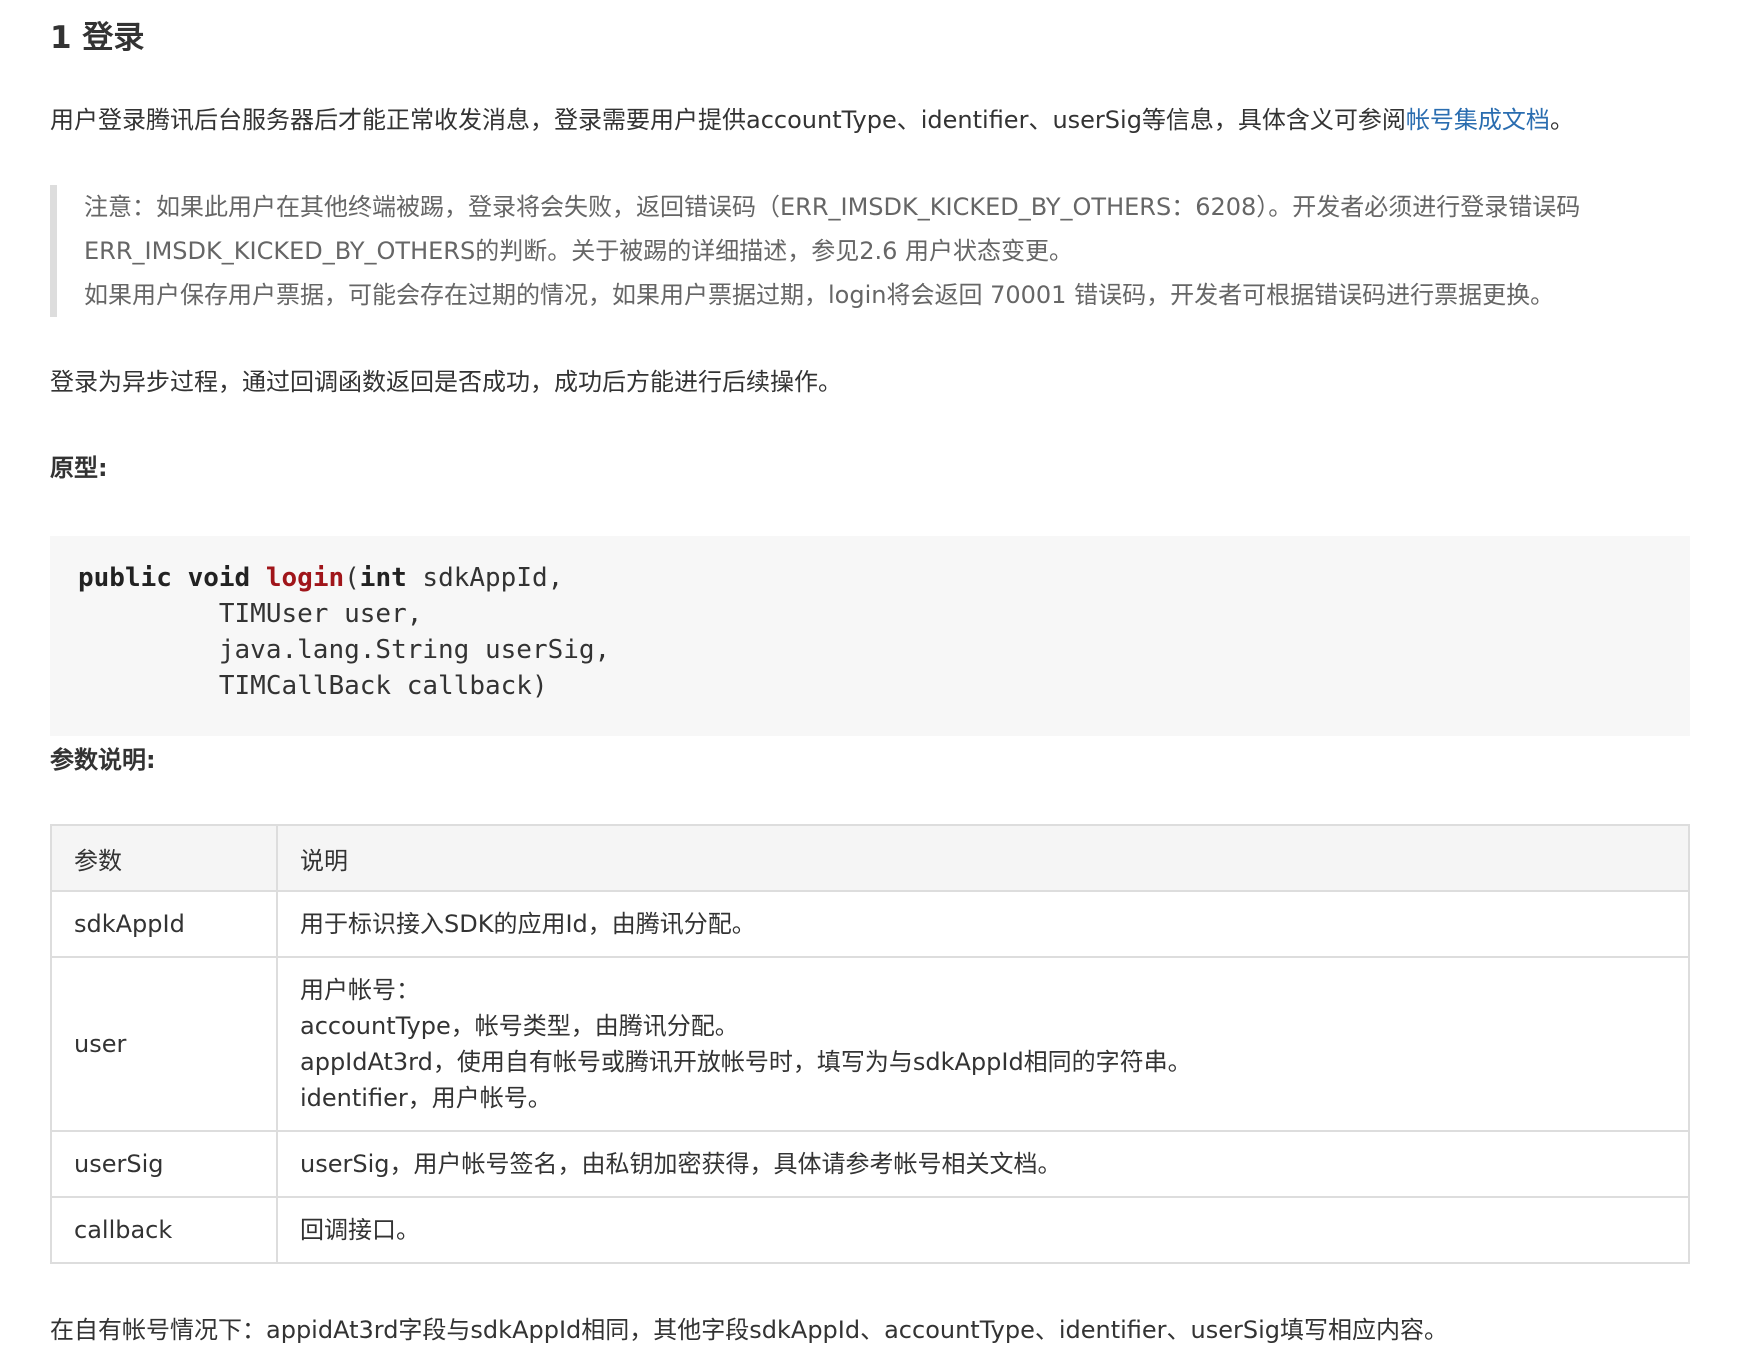 This screenshot has width=1738, height=1366. What do you see at coordinates (250, 614) in the screenshot?
I see `code-line: TIMUser user,` at bounding box center [250, 614].